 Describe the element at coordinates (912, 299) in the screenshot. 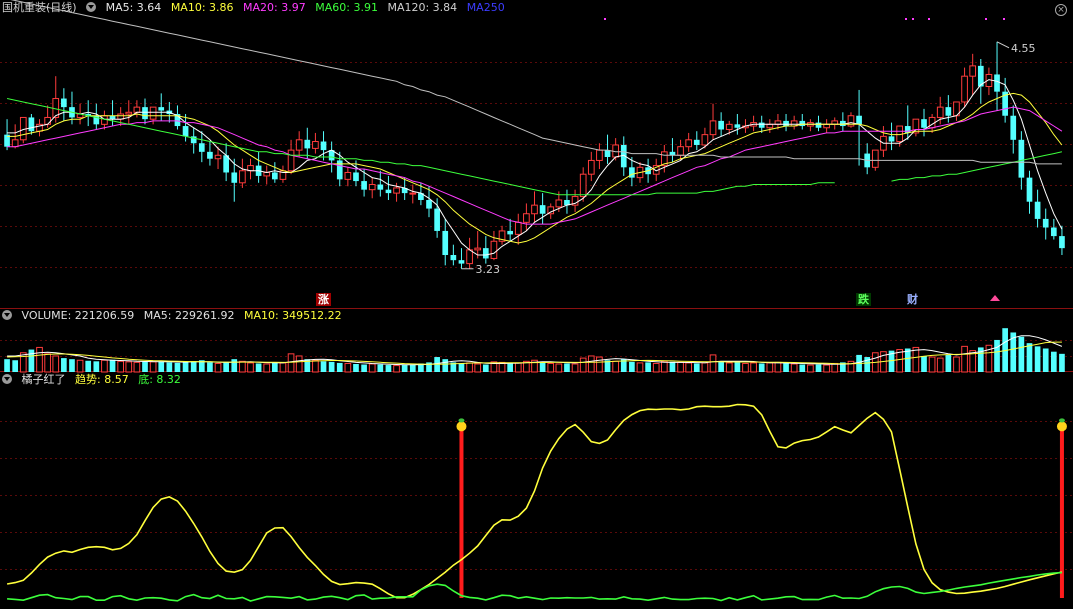

I see `event-tag-finance: 财` at that location.